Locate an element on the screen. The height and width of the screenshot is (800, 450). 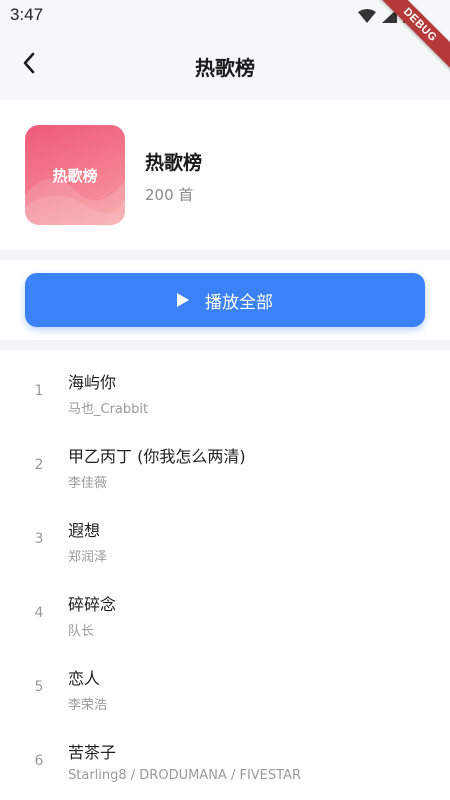
play-all-button: 播放全部 is located at coordinates (225, 300).